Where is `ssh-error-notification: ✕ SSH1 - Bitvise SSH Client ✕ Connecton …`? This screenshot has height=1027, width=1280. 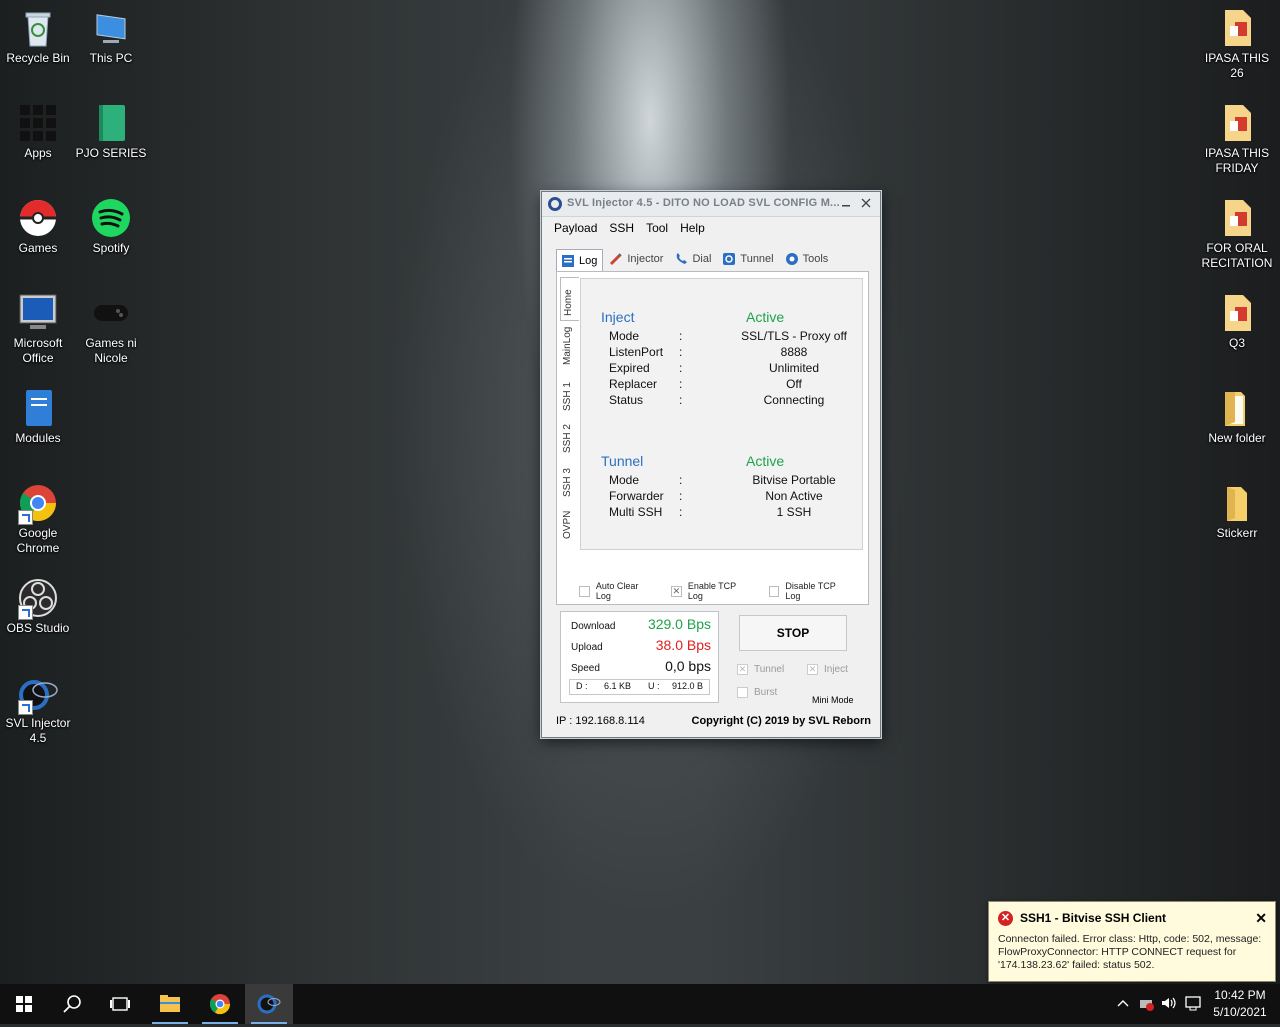
ssh-error-notification: ✕ SSH1 - Bitvise SSH Client ✕ Connecton … is located at coordinates (1132, 941).